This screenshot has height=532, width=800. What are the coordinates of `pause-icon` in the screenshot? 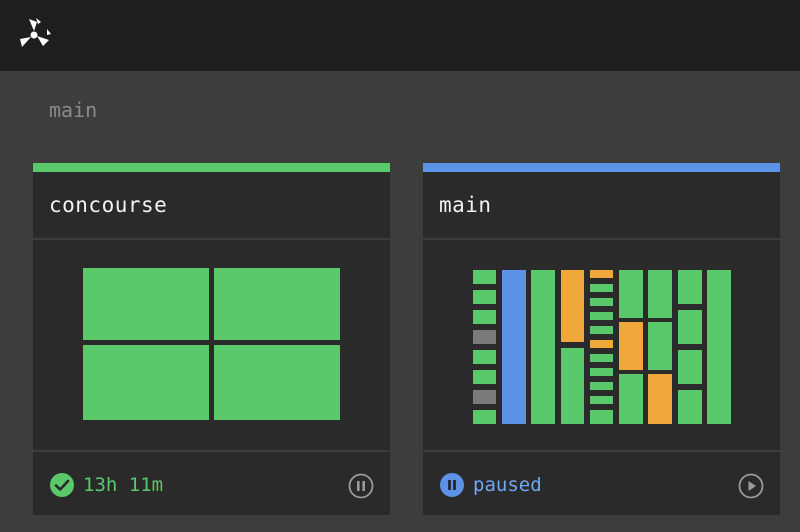 It's located at (361, 486).